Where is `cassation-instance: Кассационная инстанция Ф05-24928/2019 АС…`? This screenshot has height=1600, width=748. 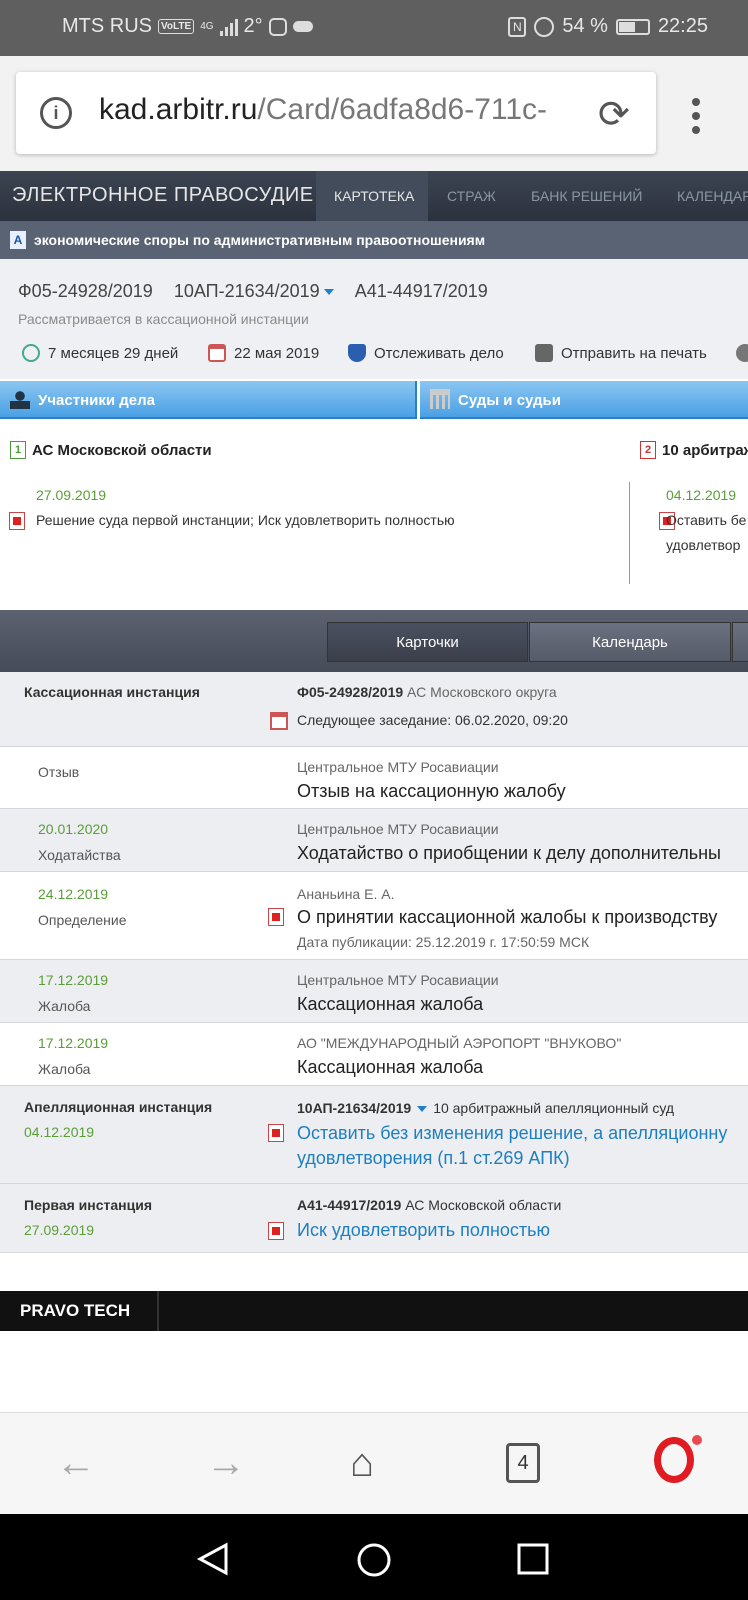
cassation-instance: Кассационная инстанция Ф05-24928/2019 АС… is located at coordinates (374, 709).